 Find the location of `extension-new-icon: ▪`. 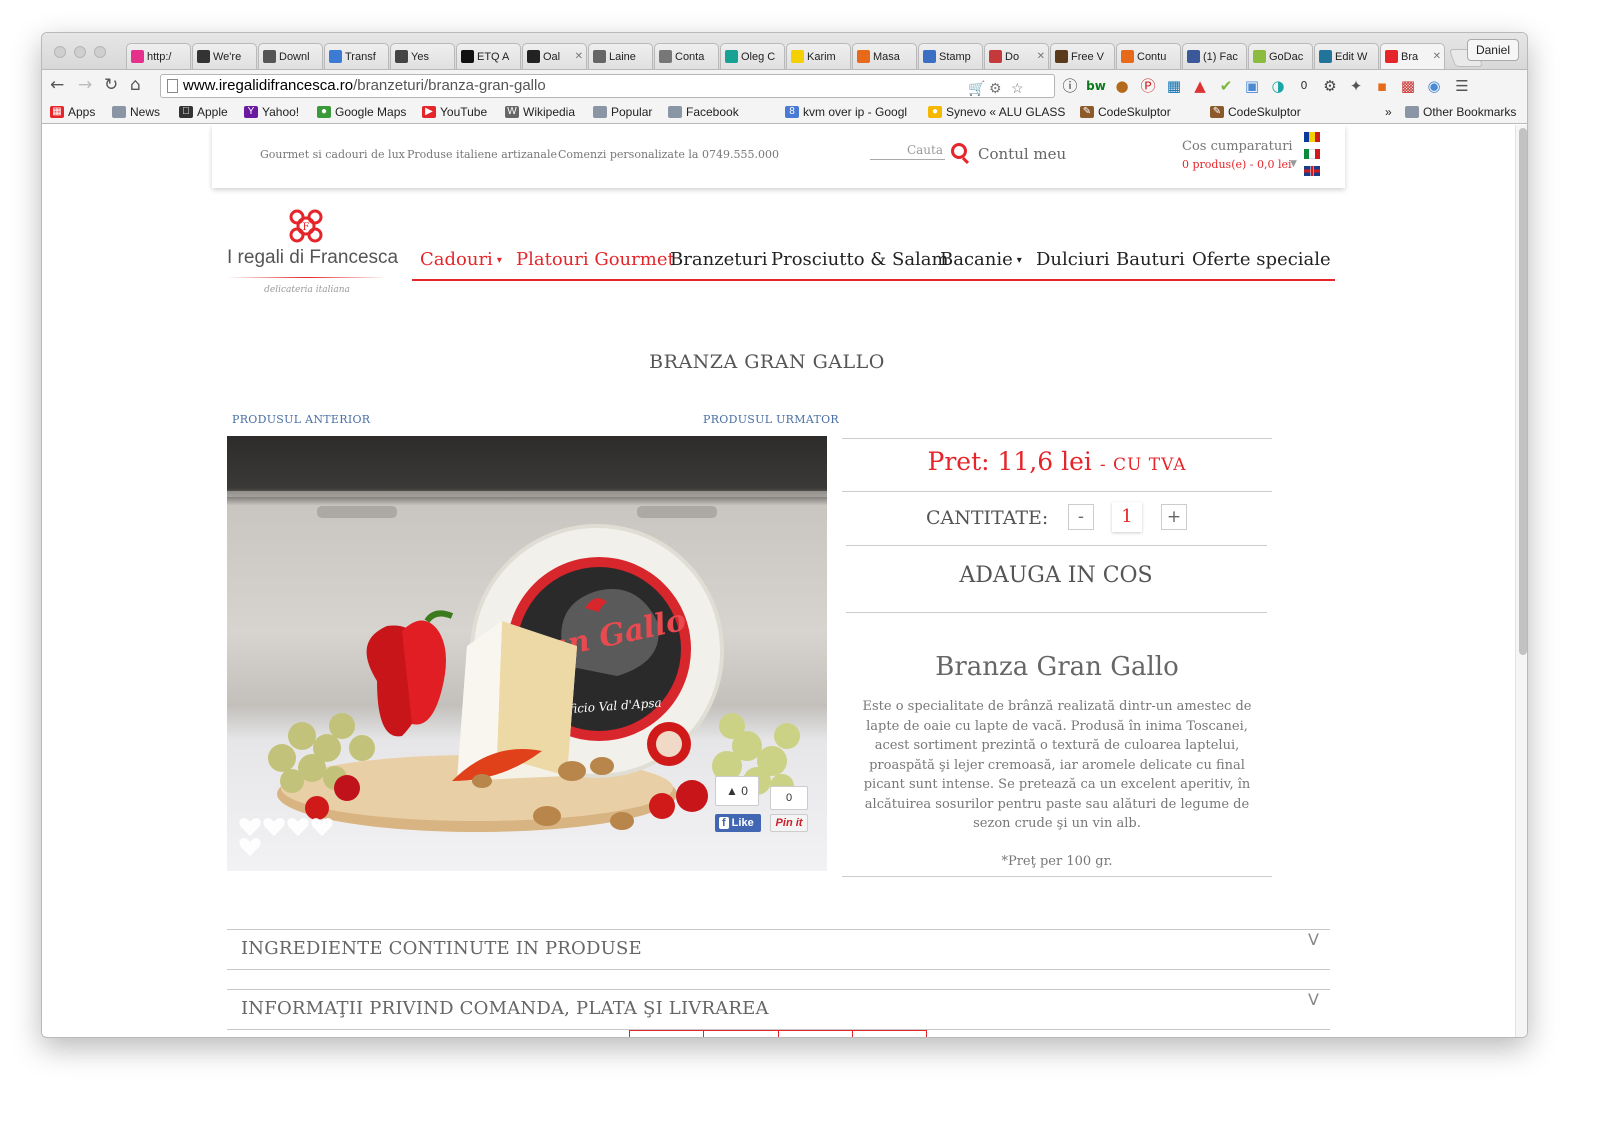

extension-new-icon: ▪ is located at coordinates (1382, 86).